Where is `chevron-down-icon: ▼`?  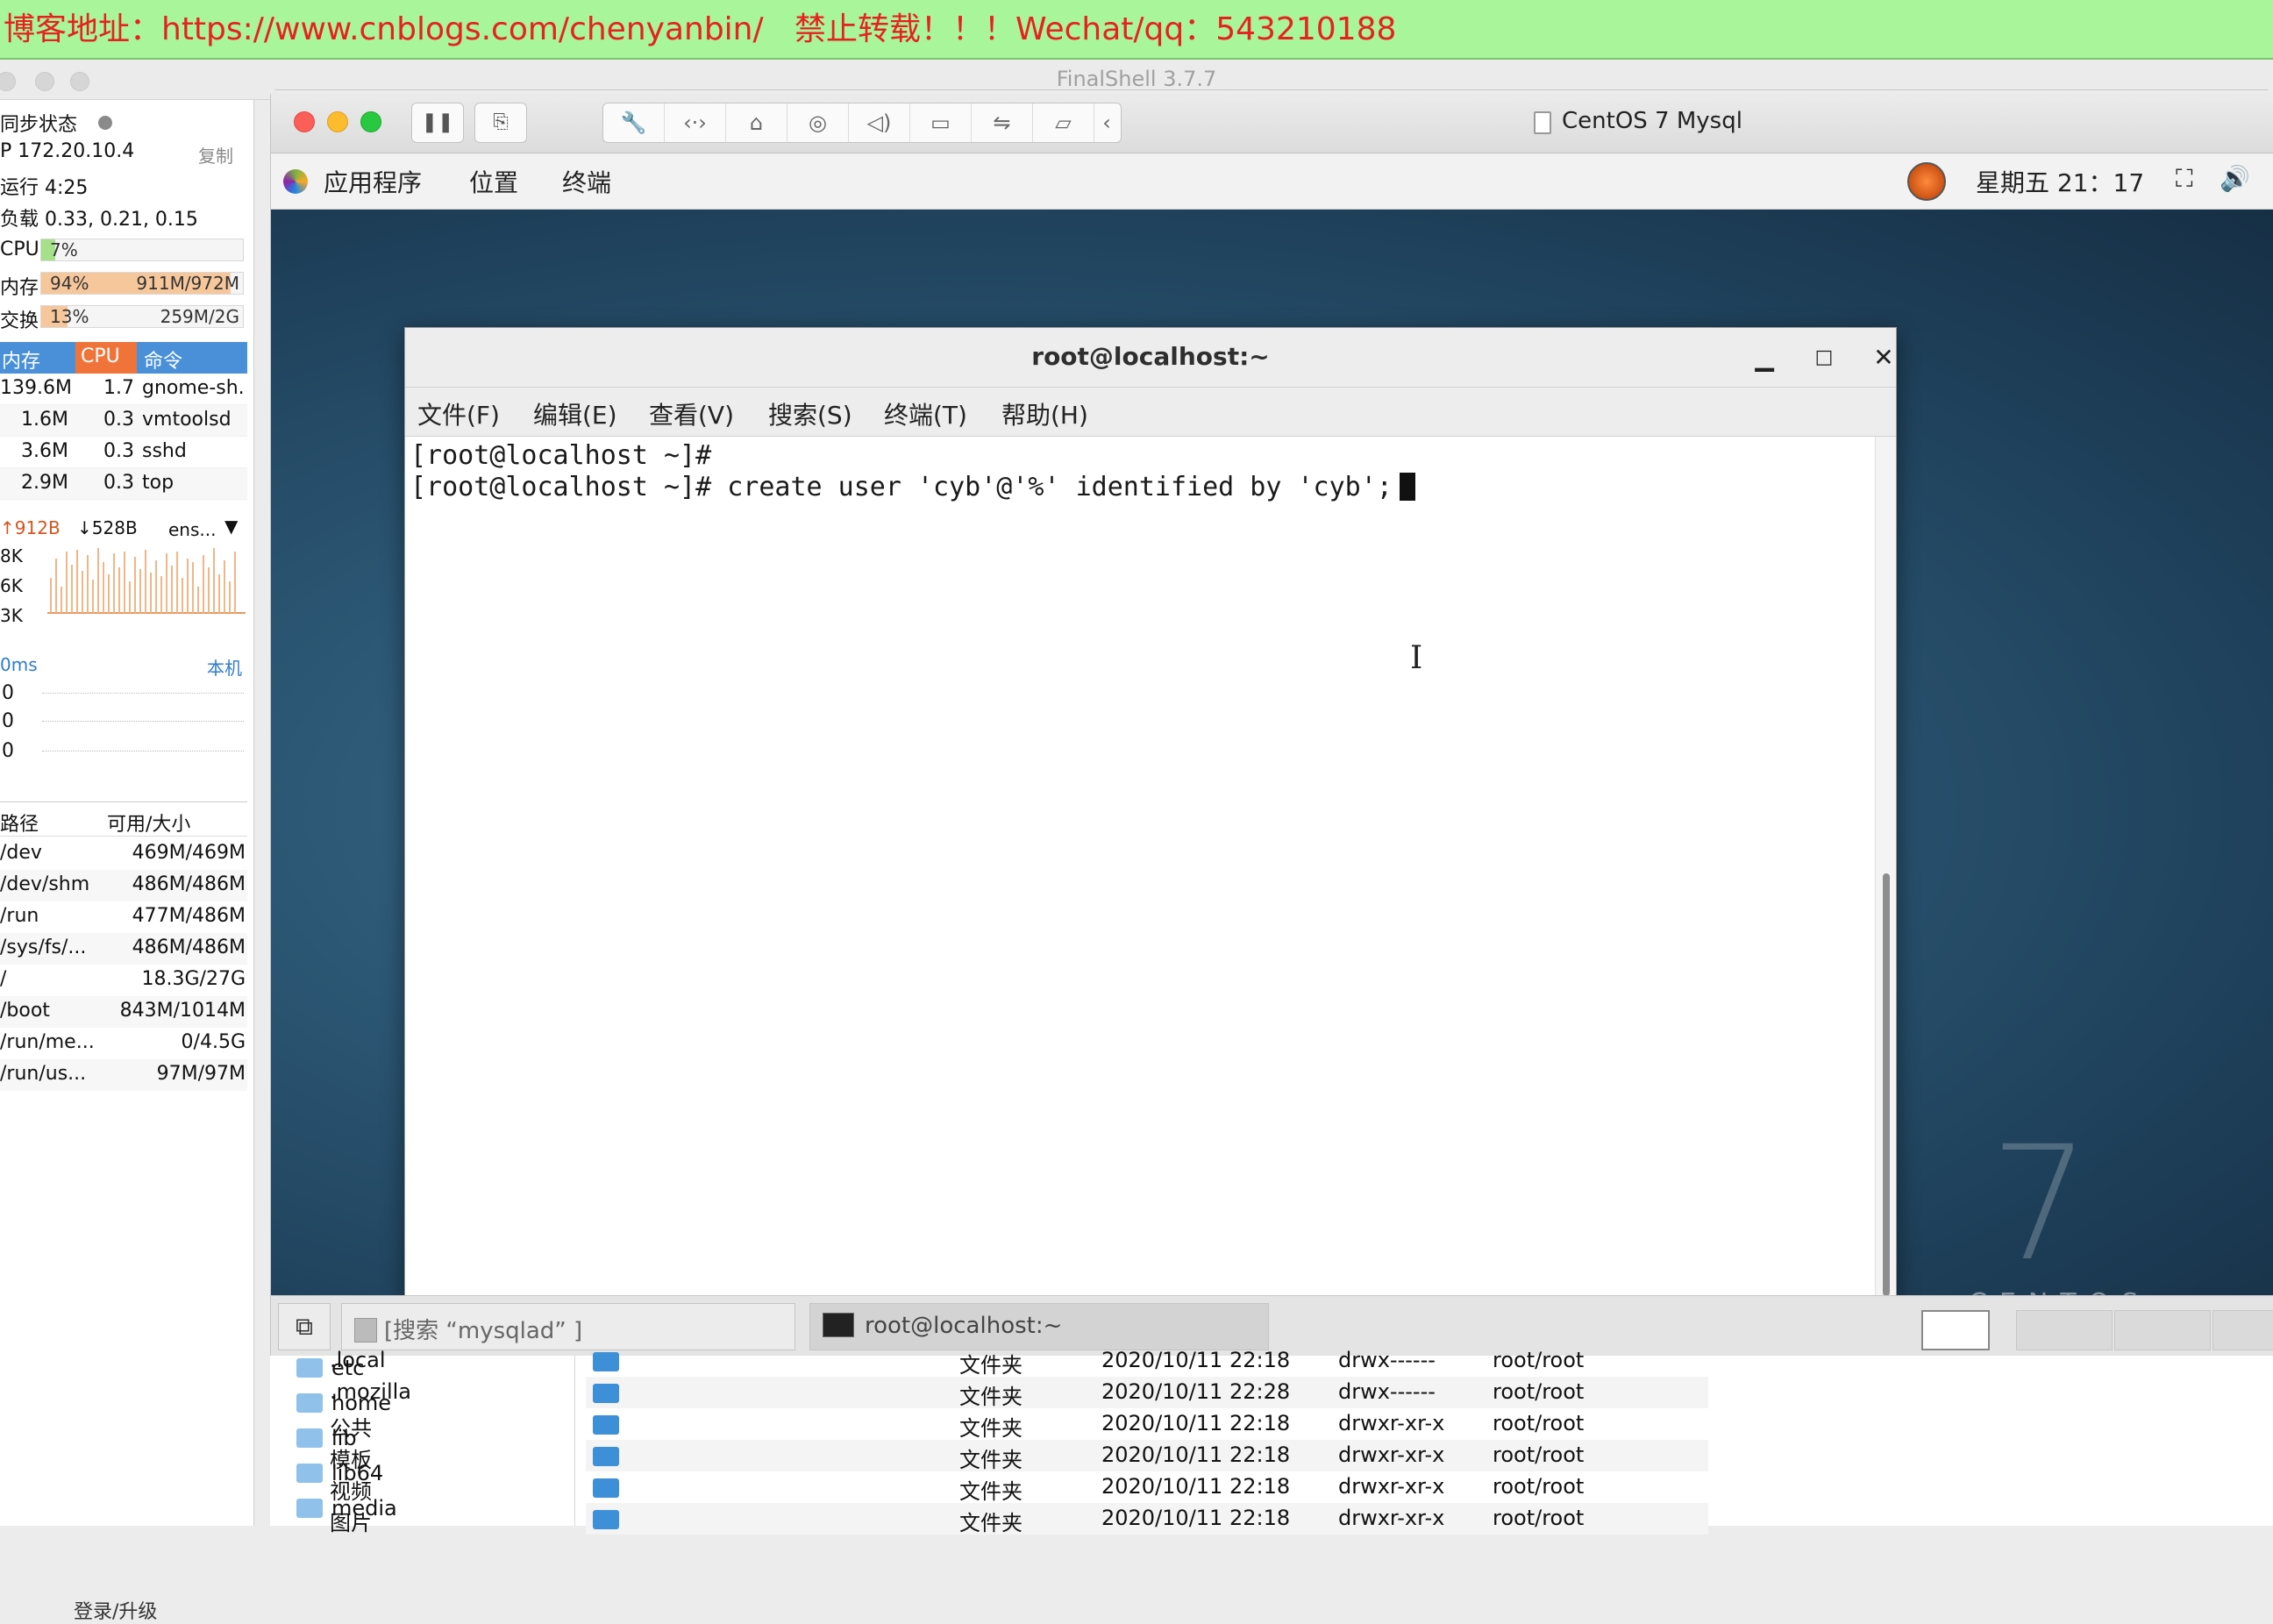 chevron-down-icon: ▼ is located at coordinates (231, 527).